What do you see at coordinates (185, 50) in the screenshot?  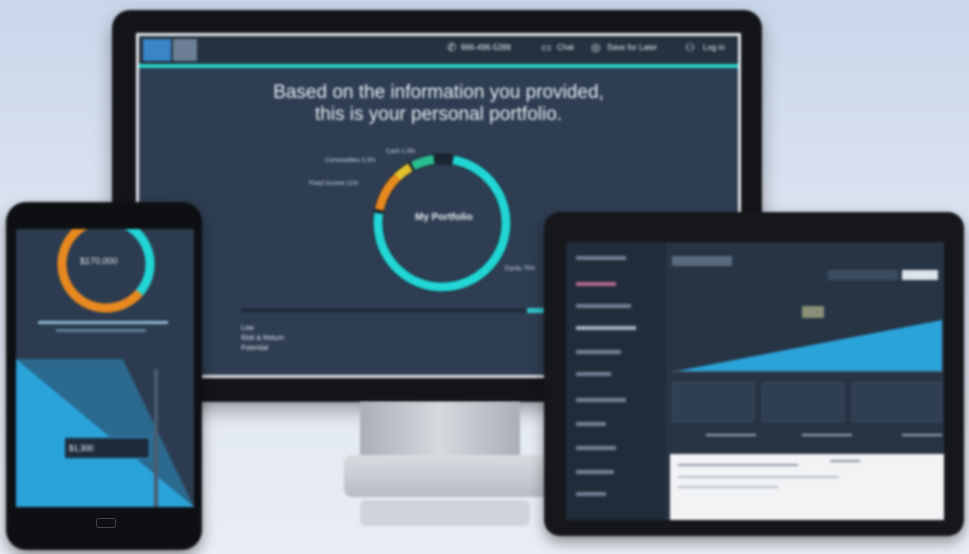 I see `partner-logo` at bounding box center [185, 50].